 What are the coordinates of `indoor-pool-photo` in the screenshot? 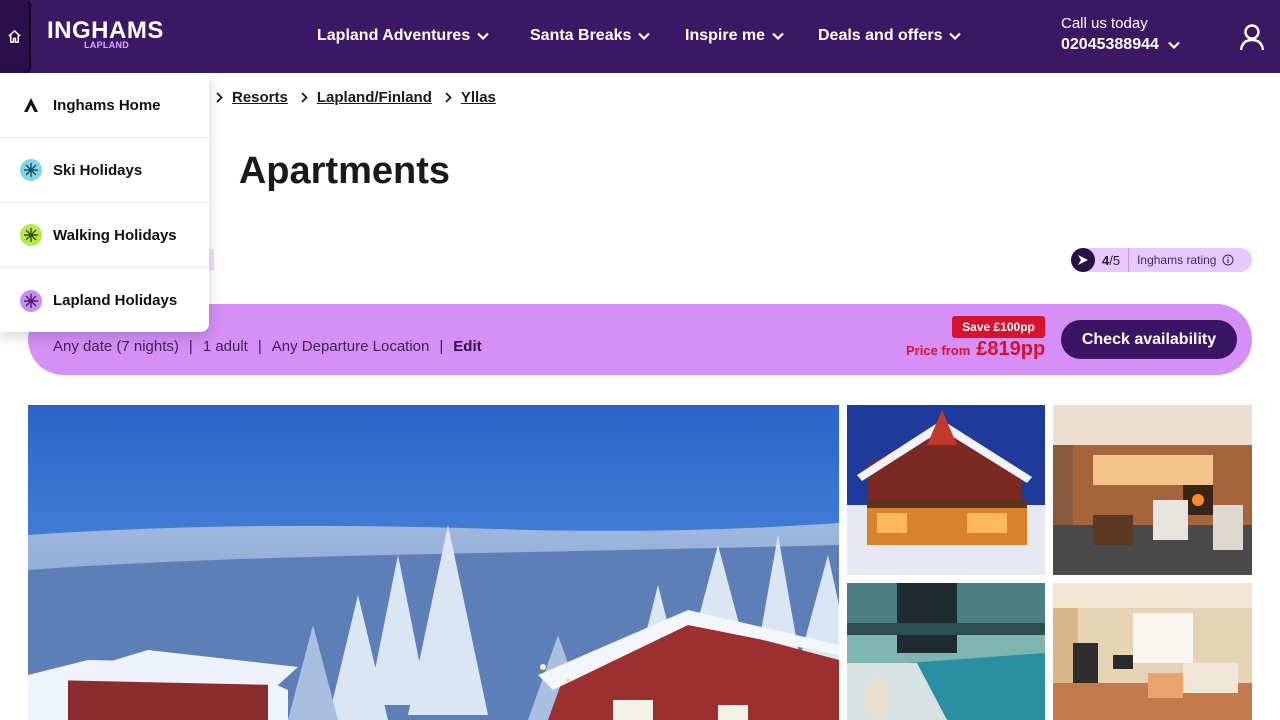 It's located at (946, 651).